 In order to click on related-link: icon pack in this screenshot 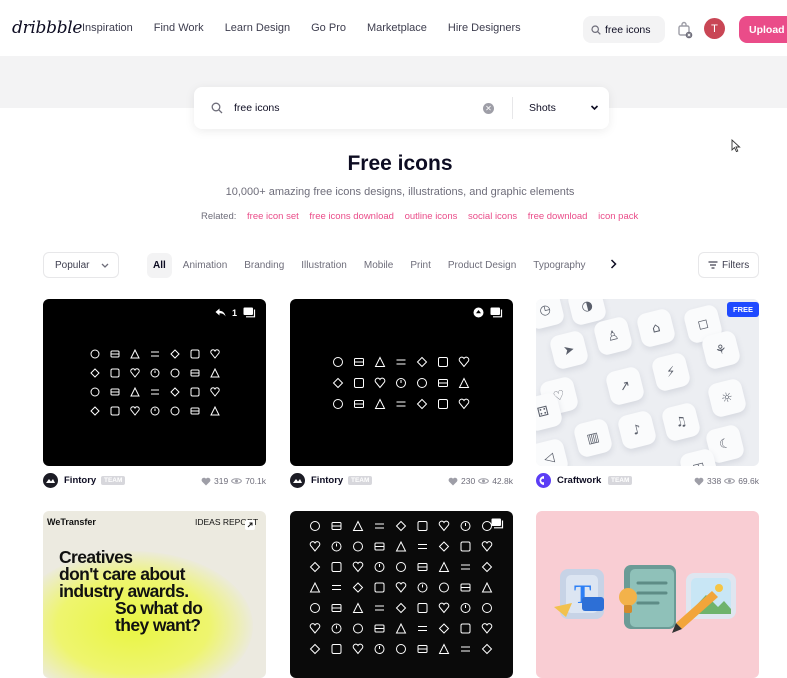, I will do `click(618, 216)`.